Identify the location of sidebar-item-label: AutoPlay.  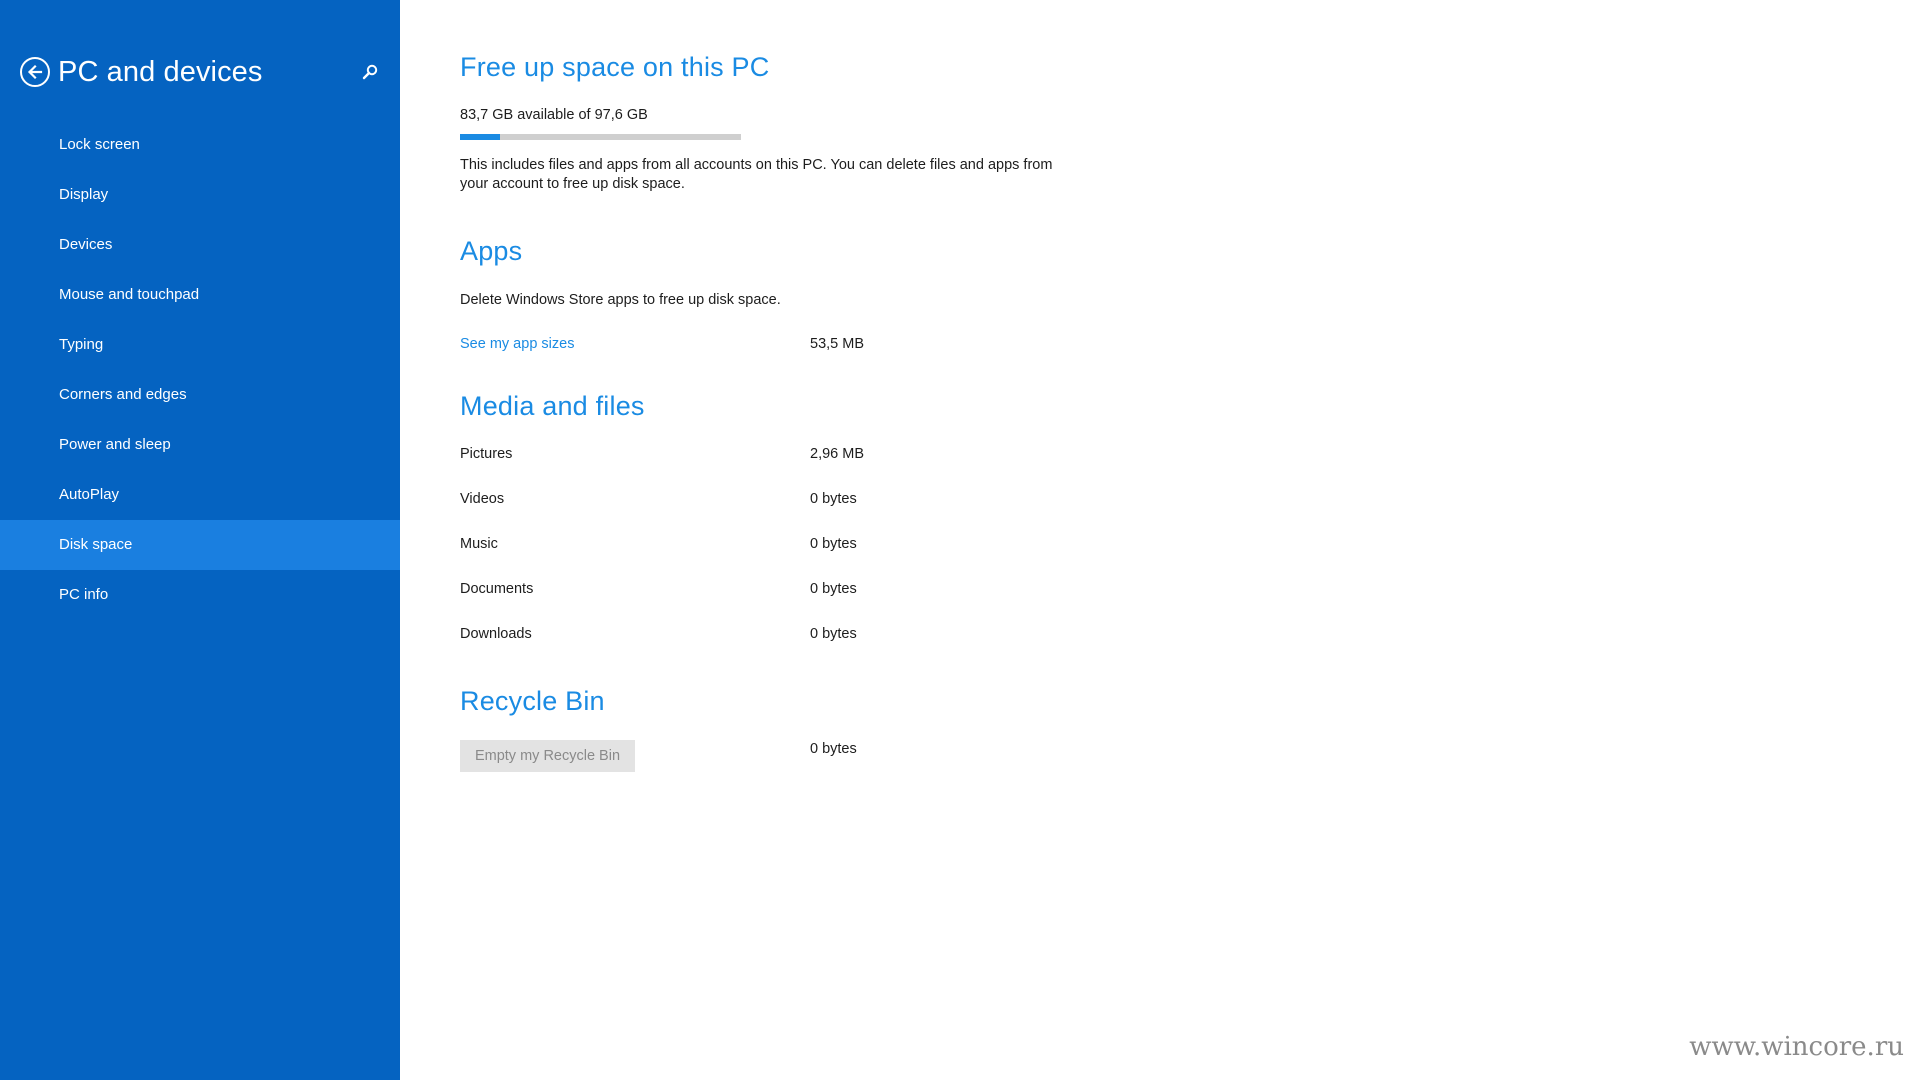
(89, 494).